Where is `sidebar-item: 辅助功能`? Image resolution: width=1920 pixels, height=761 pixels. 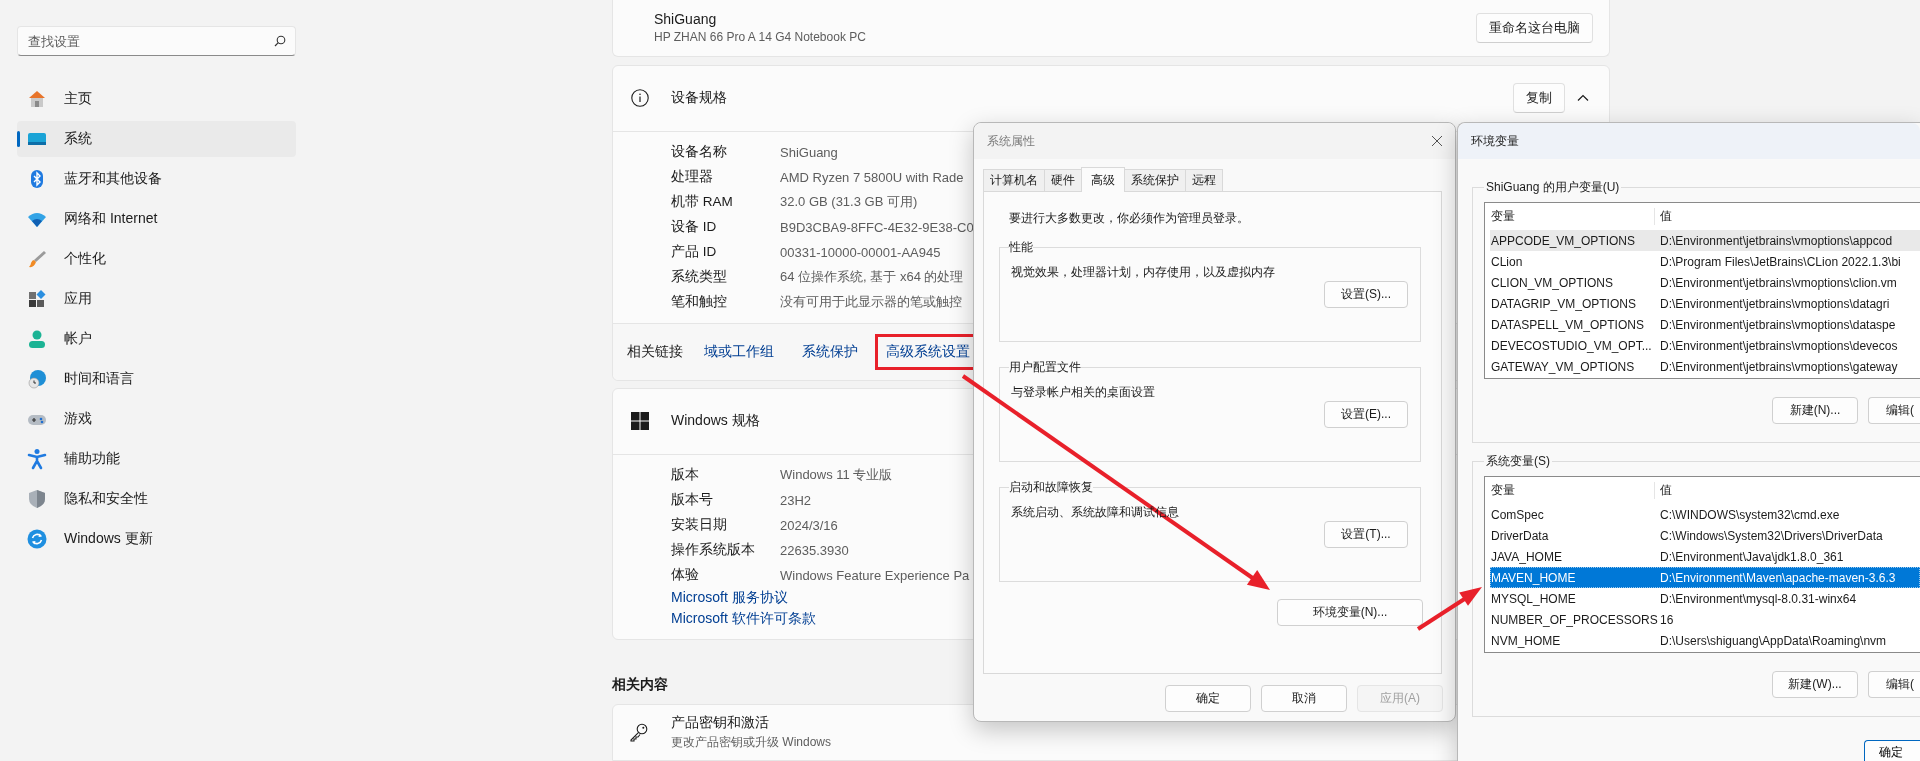
sidebar-item: 辅助功能 is located at coordinates (156, 459).